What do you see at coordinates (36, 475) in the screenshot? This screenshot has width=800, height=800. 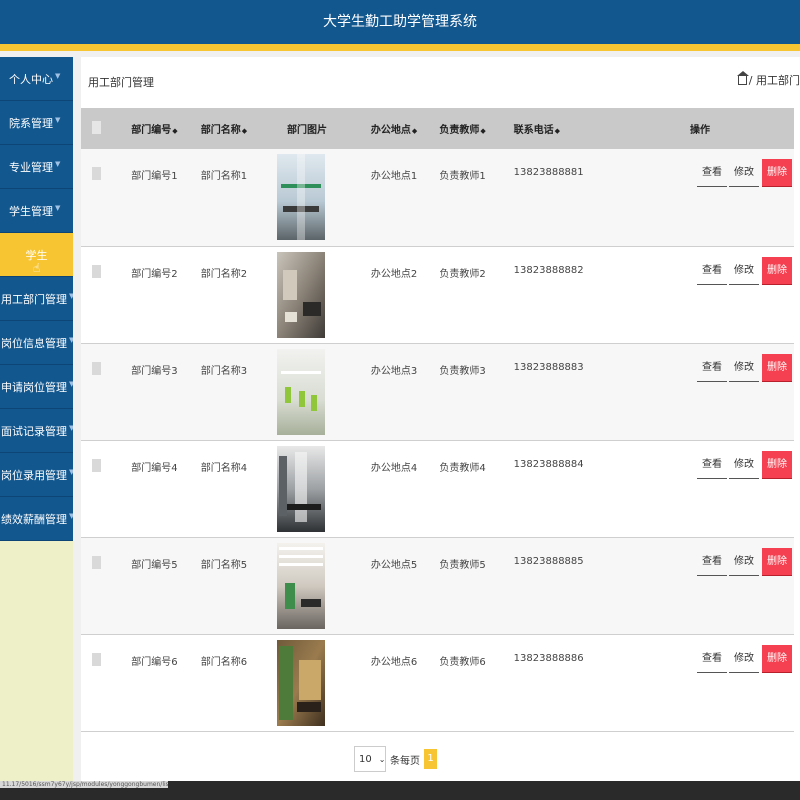 I see `sidebar-item-job-hiring: 岗位录用管理▼` at bounding box center [36, 475].